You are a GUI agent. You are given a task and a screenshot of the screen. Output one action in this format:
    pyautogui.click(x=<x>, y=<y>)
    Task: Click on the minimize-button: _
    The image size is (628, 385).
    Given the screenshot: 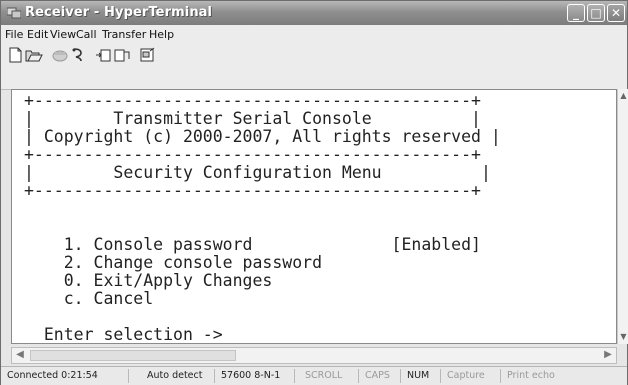 What is the action you would take?
    pyautogui.click(x=576, y=13)
    